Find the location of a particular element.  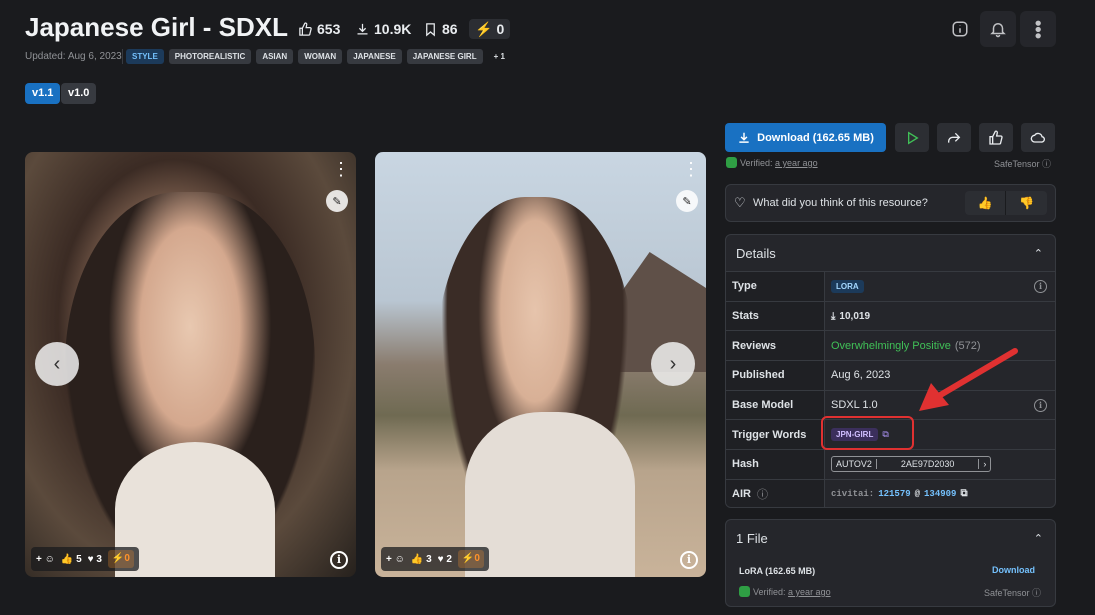

base-model-value: SDXL 1.0 is located at coordinates (854, 405).